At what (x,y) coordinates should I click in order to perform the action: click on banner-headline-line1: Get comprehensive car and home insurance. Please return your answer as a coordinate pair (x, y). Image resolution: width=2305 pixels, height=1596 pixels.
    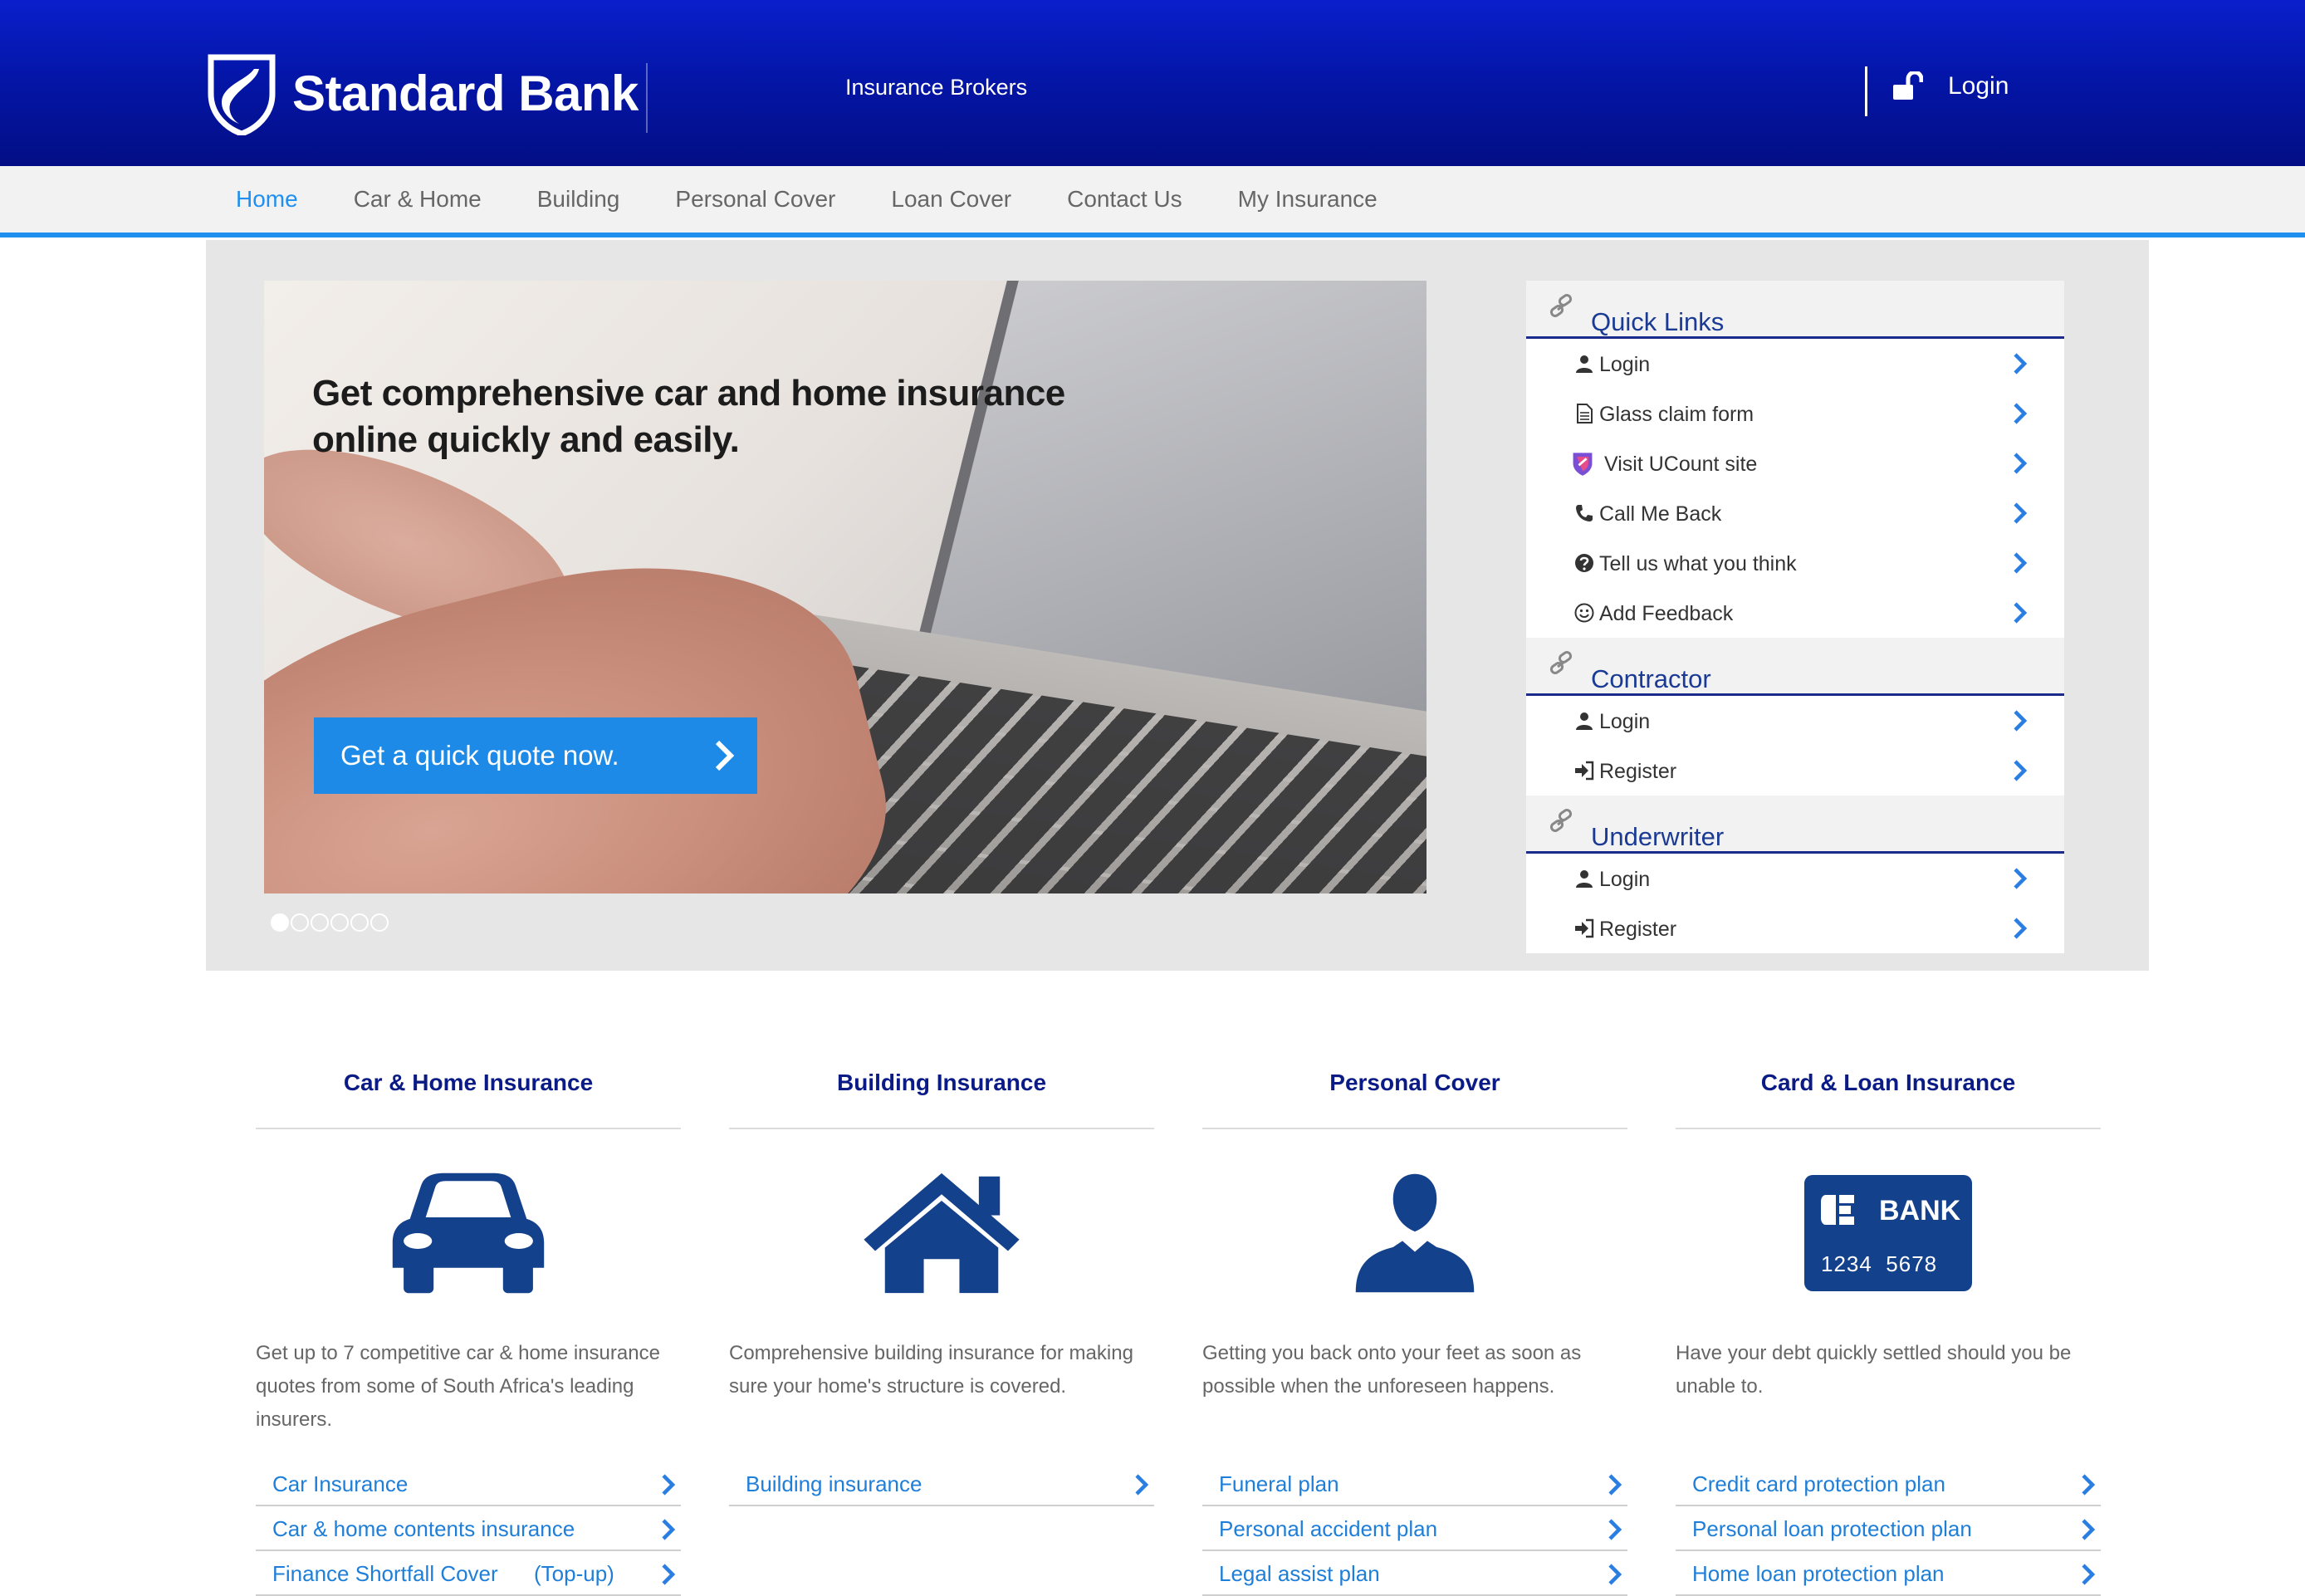
    Looking at the image, I should click on (689, 393).